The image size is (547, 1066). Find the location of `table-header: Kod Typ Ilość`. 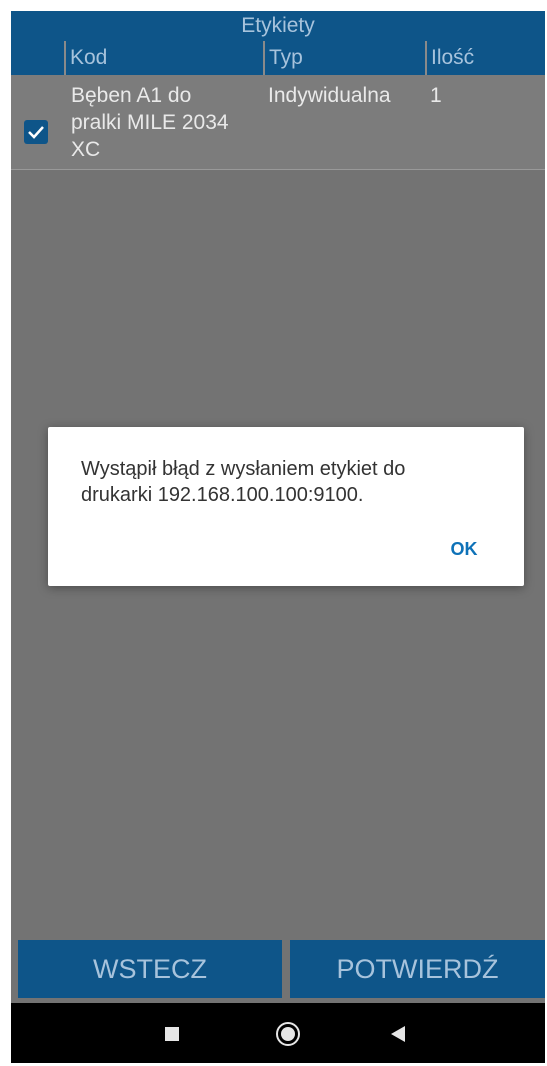

table-header: Kod Typ Ilość is located at coordinates (278, 58).